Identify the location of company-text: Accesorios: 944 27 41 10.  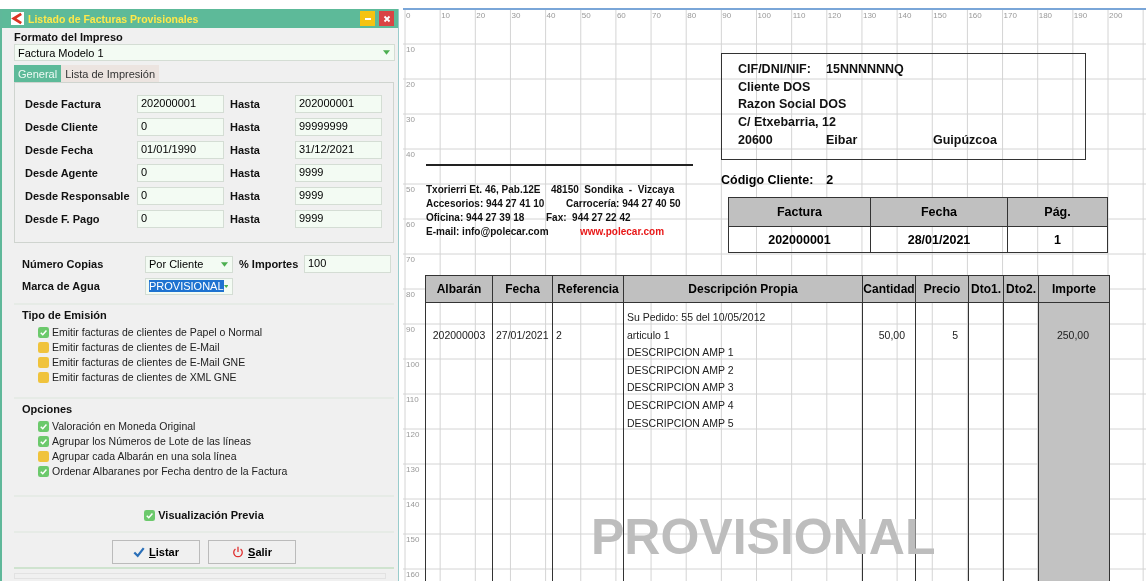
(485, 203).